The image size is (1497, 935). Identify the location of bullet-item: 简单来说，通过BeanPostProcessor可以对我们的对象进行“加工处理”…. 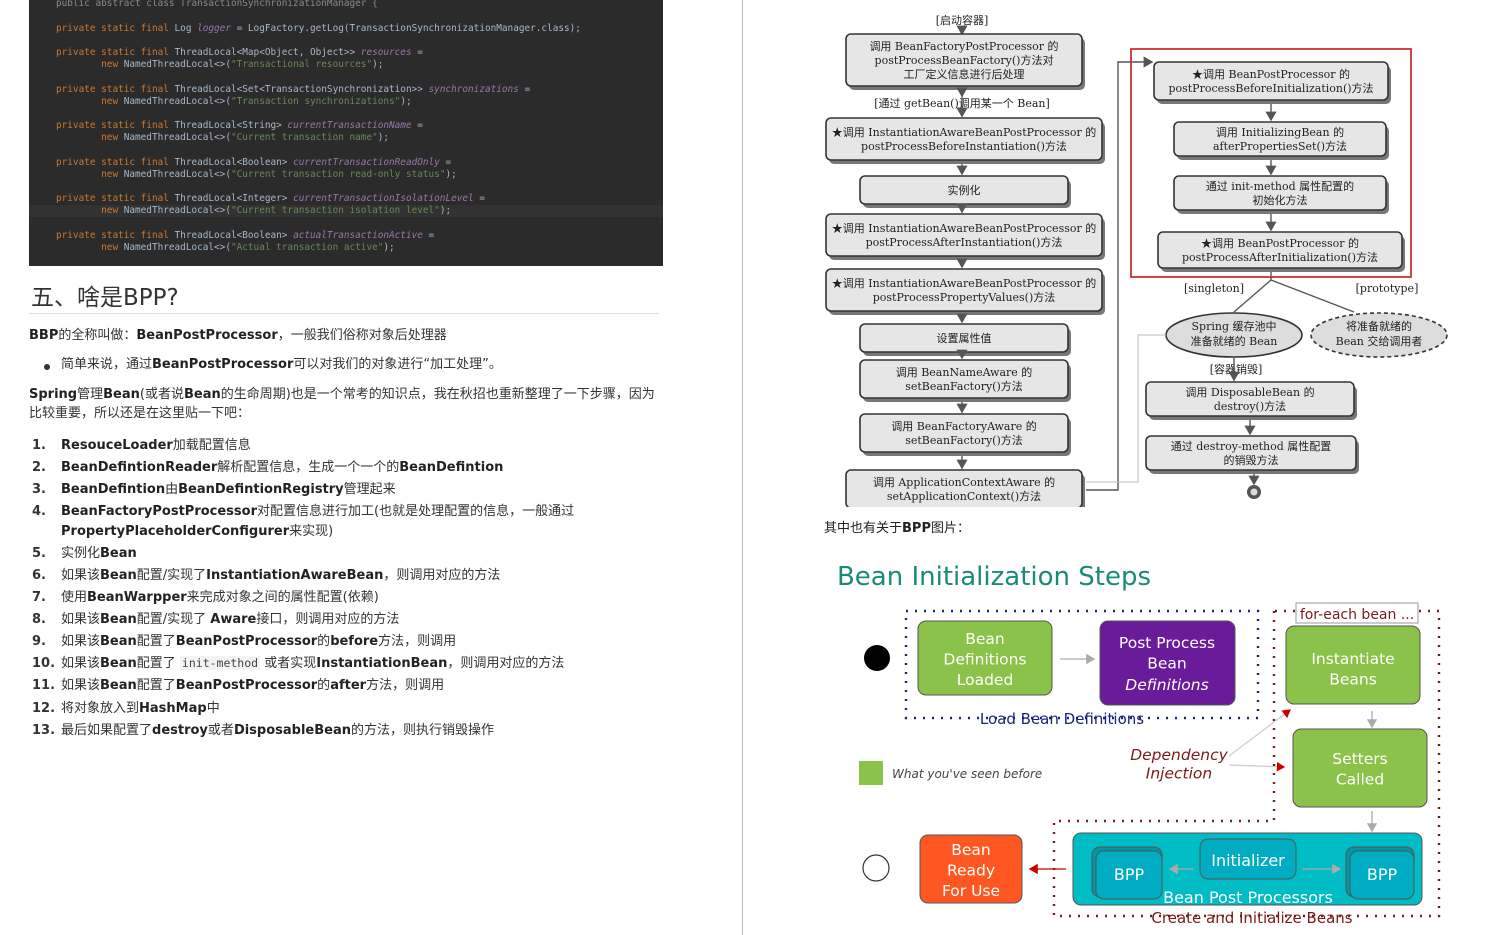
(281, 364).